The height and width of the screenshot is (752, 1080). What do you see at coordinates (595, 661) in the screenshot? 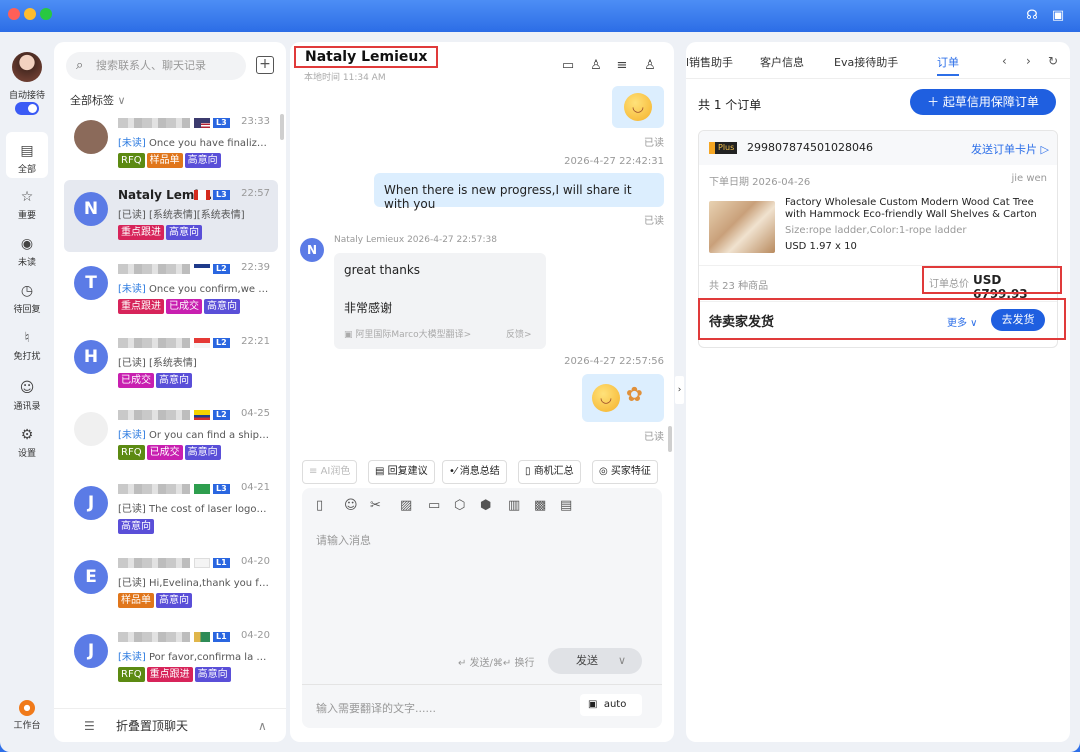
I see `send-button: 发送 ∨` at bounding box center [595, 661].